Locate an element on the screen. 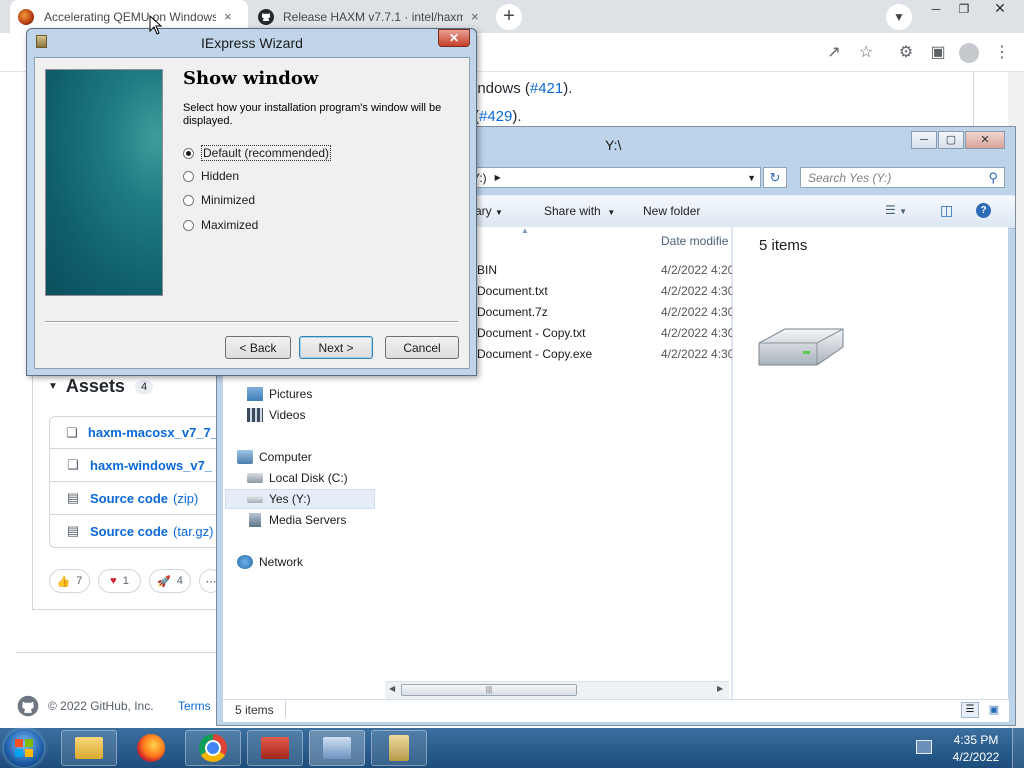 The width and height of the screenshot is (1024, 768). share-with-button: Share with ▼ is located at coordinates (579, 211).